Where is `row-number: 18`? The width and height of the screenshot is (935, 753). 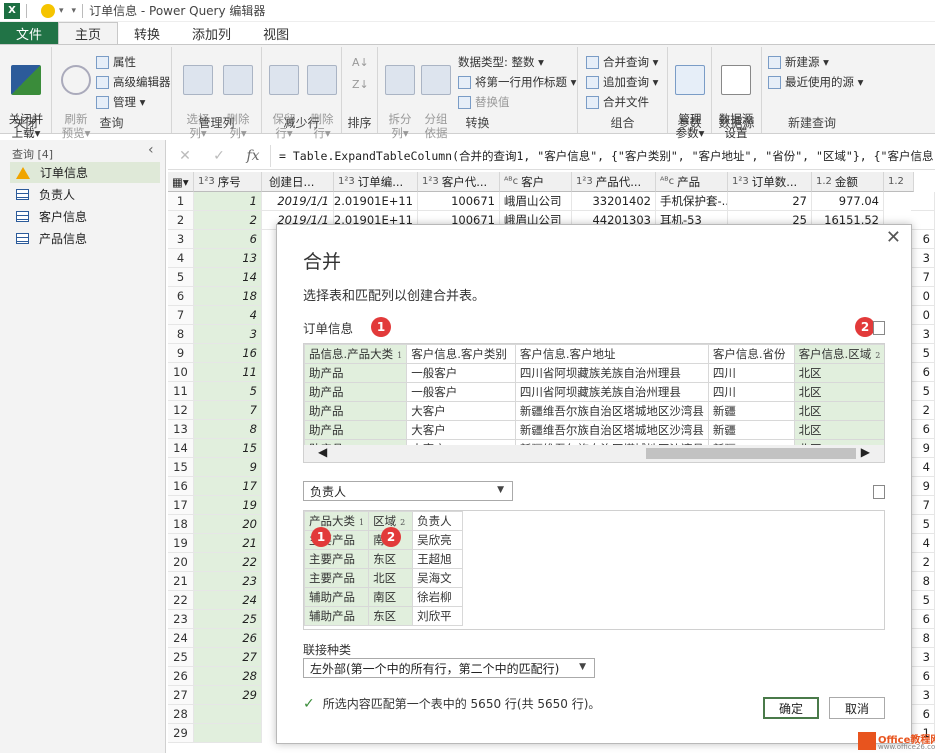
row-number: 18 is located at coordinates (181, 524).